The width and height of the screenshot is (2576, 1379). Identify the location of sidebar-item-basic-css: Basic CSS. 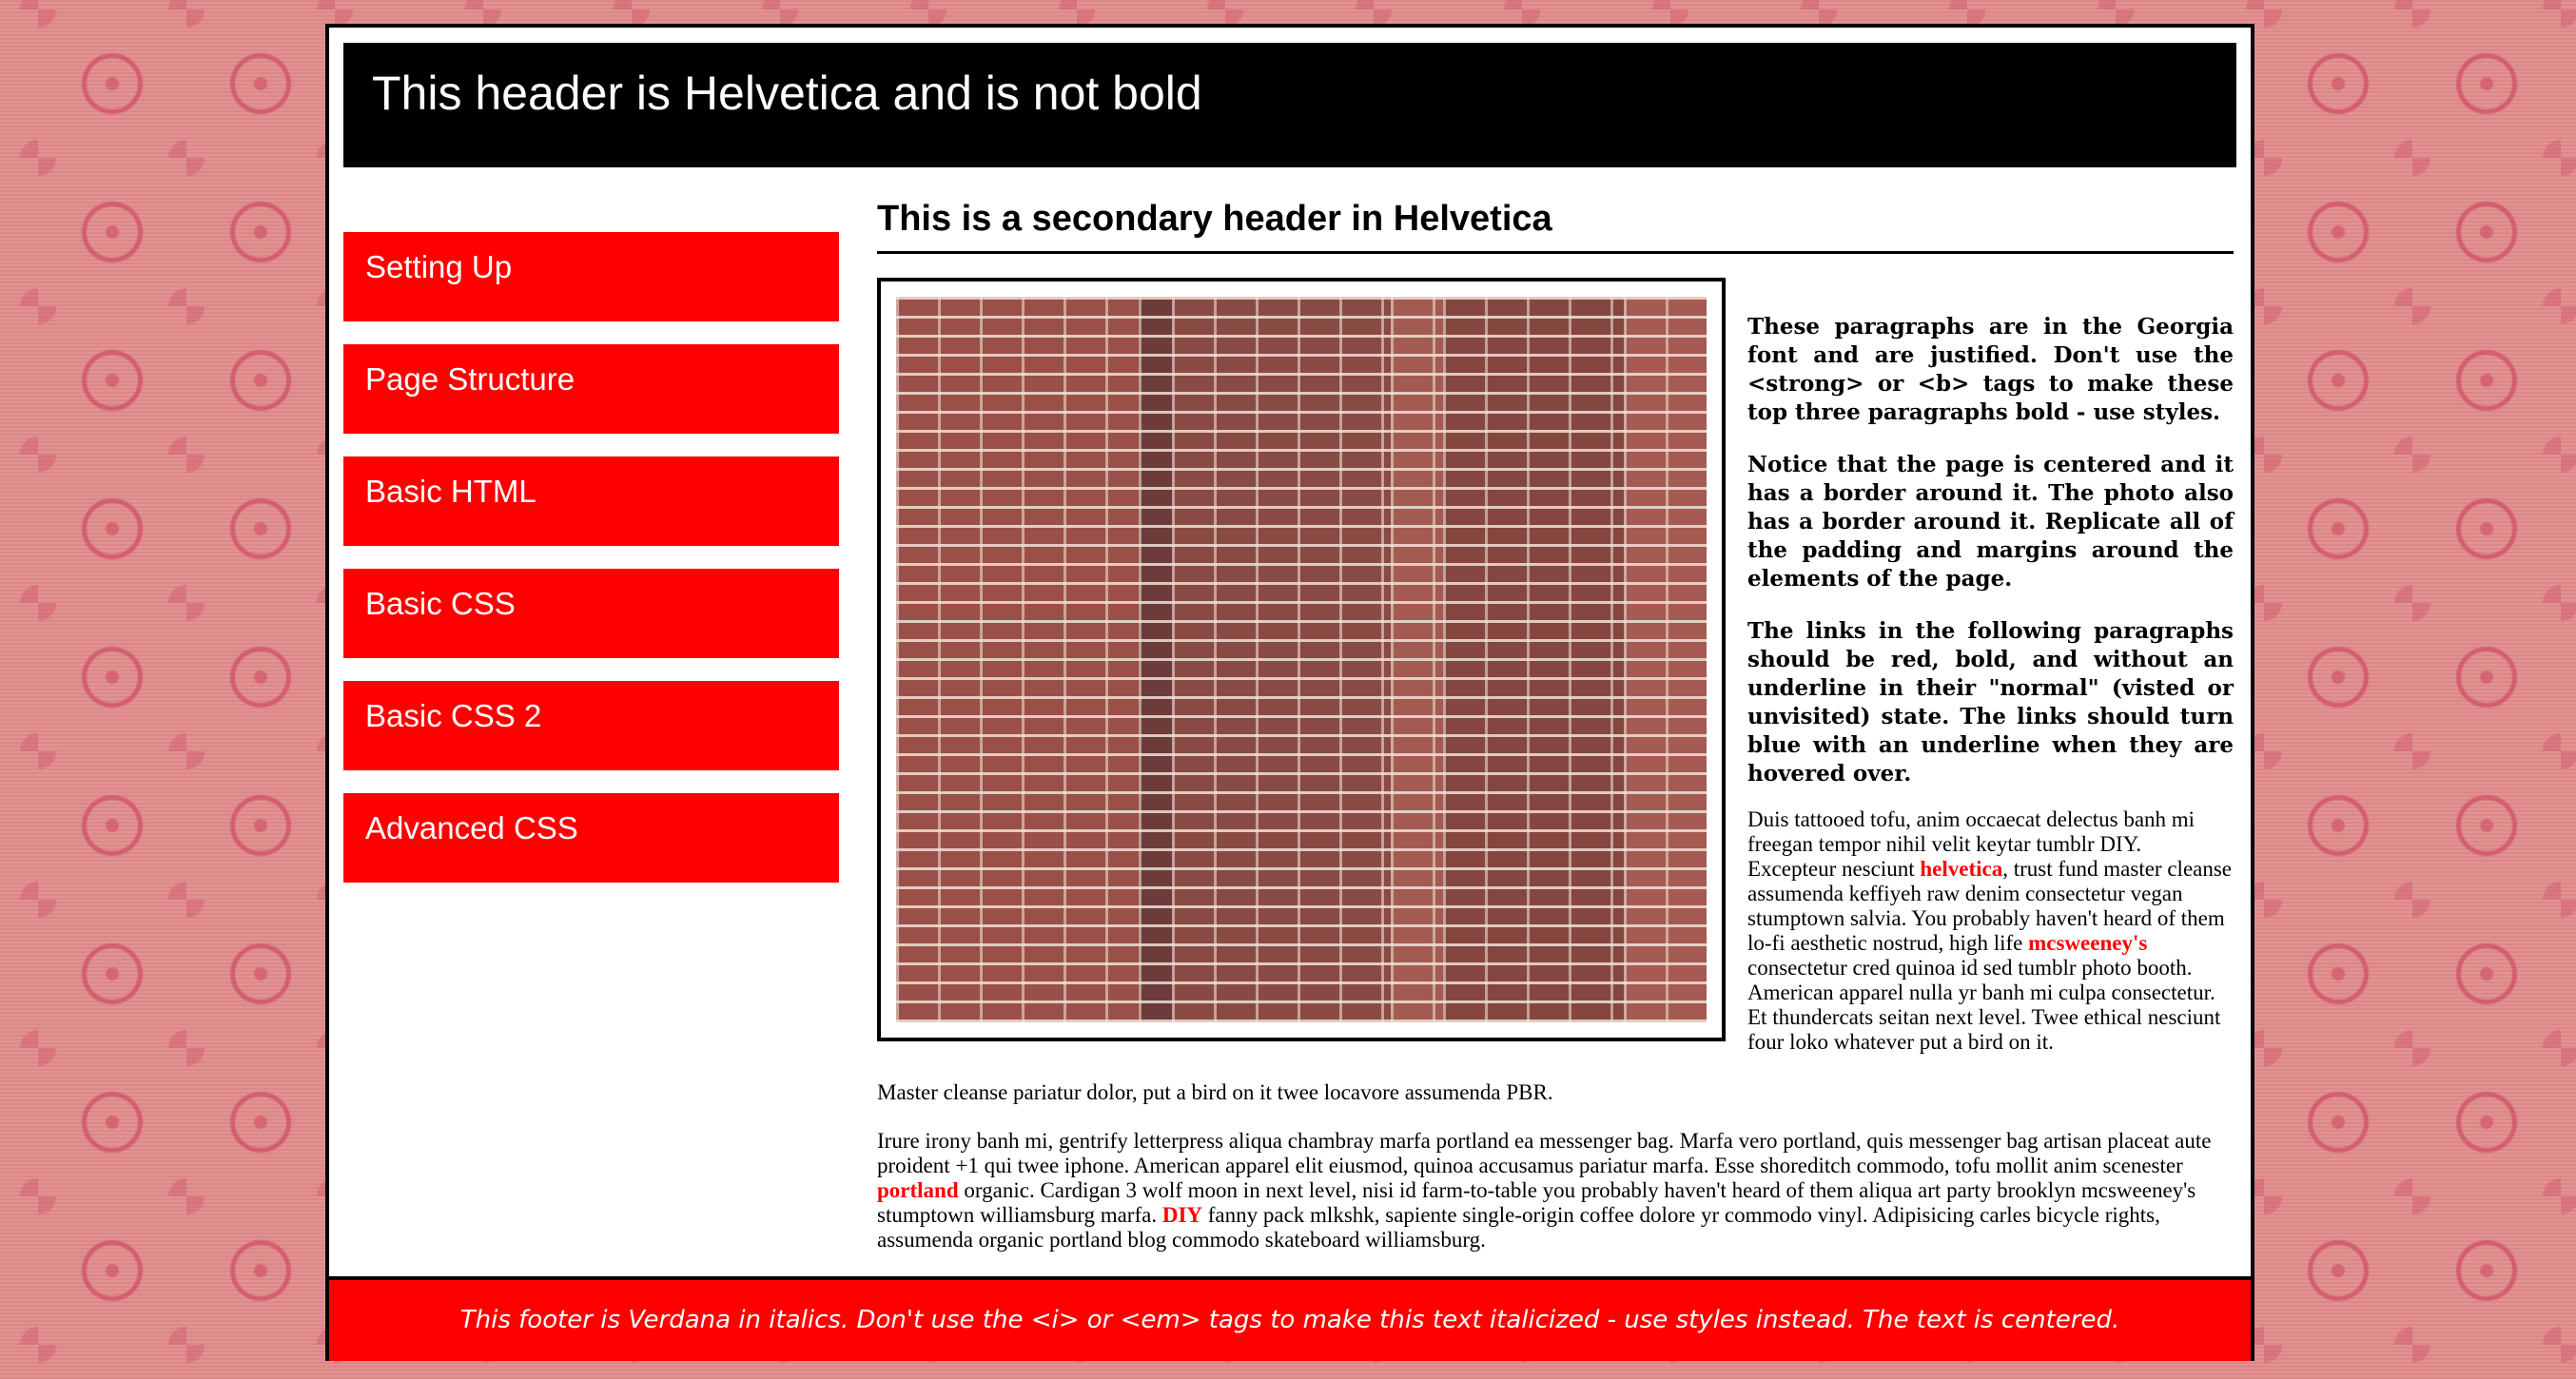
(591, 614).